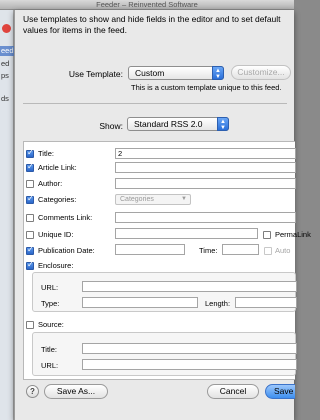 The image size is (320, 420). I want to click on enclosure-url-label: URL:, so click(50, 287).